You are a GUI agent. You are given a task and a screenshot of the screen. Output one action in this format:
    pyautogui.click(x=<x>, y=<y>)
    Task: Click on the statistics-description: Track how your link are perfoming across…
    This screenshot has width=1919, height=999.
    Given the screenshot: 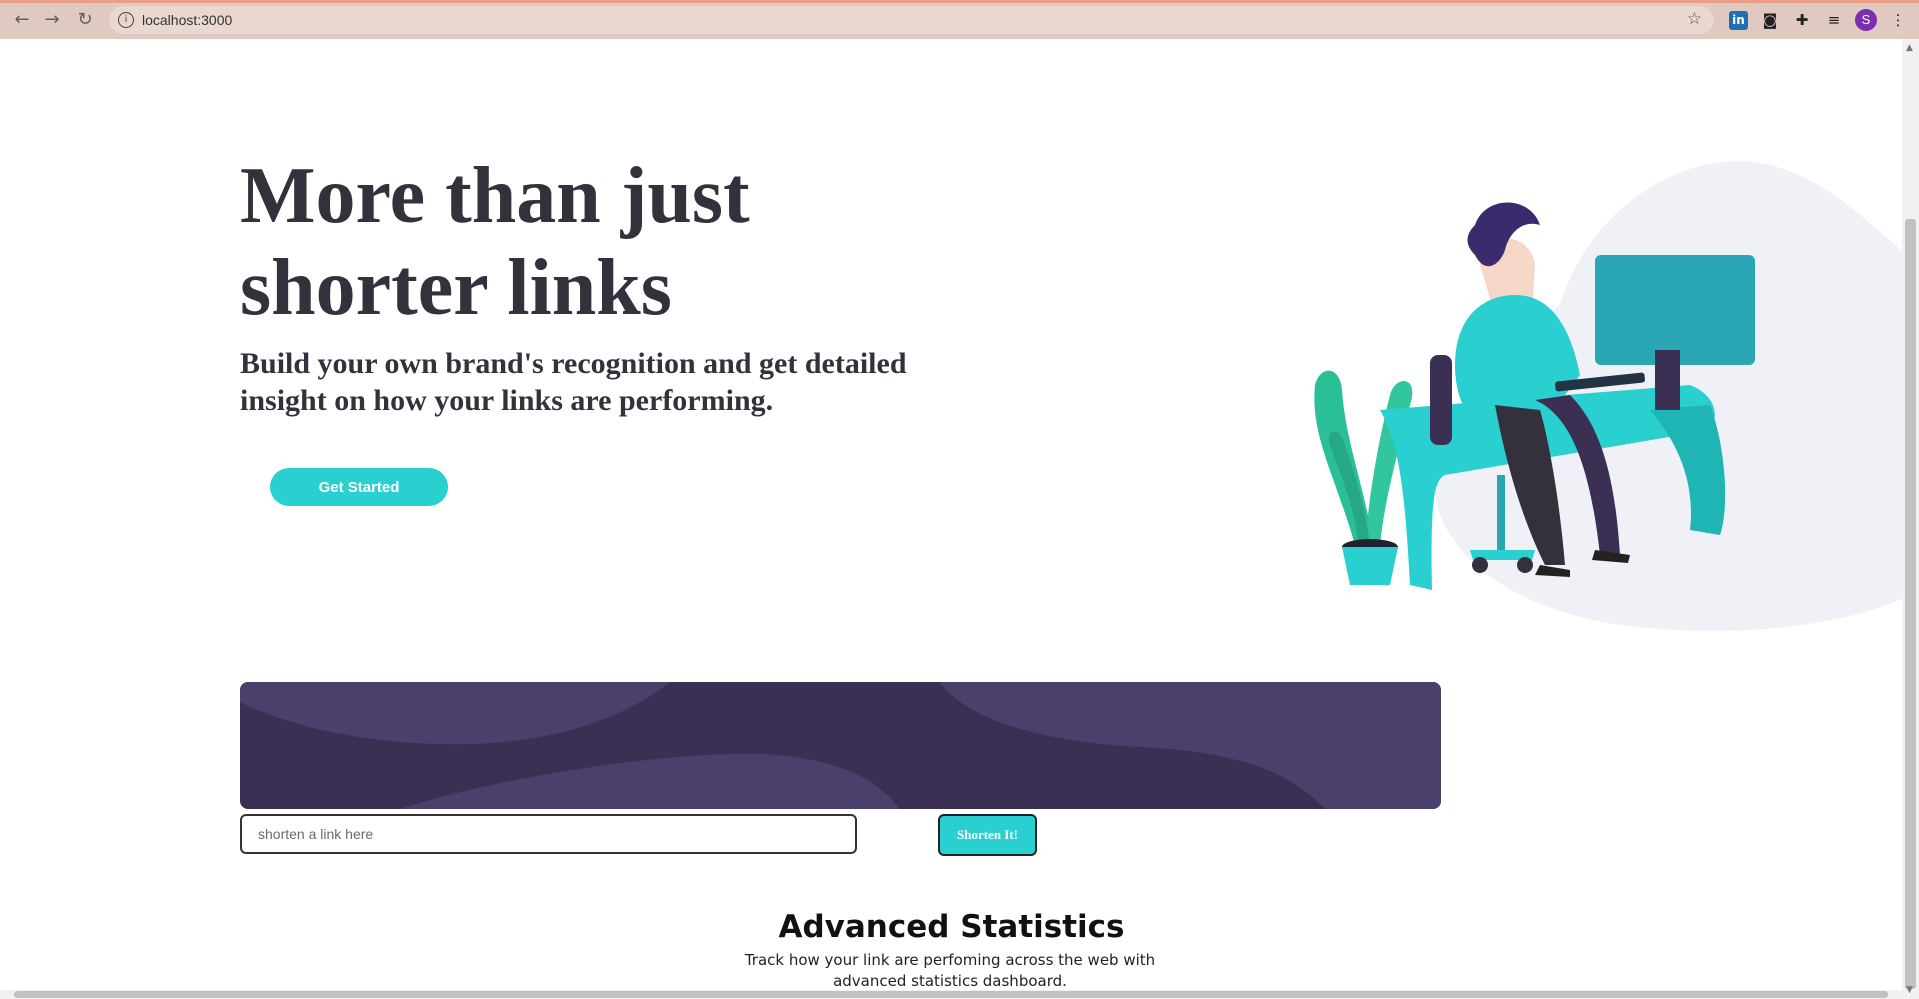 What is the action you would take?
    pyautogui.click(x=950, y=970)
    